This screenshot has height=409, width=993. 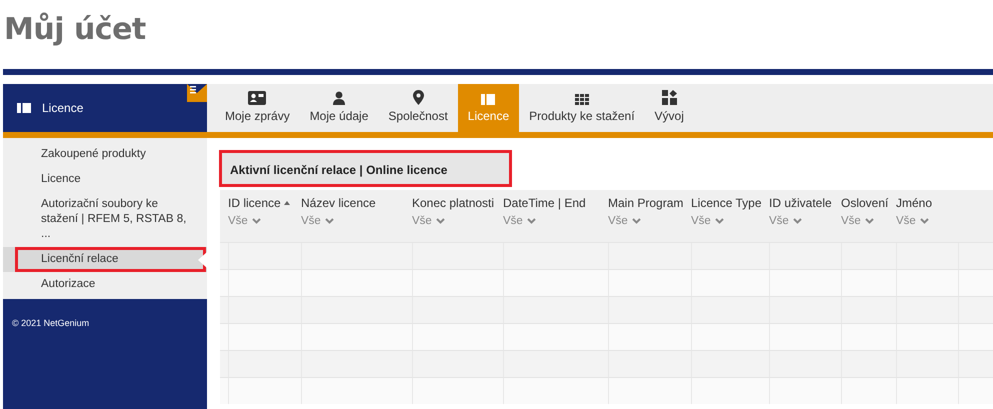 What do you see at coordinates (726, 203) in the screenshot?
I see `column-header: Licence Type` at bounding box center [726, 203].